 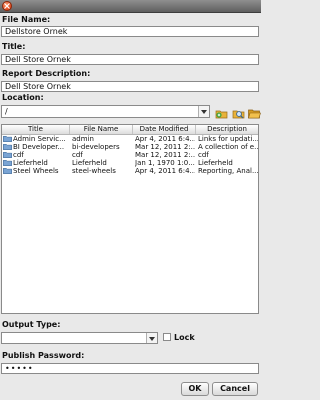 What do you see at coordinates (164, 129) in the screenshot?
I see `column-header-date-modified: Date Modified` at bounding box center [164, 129].